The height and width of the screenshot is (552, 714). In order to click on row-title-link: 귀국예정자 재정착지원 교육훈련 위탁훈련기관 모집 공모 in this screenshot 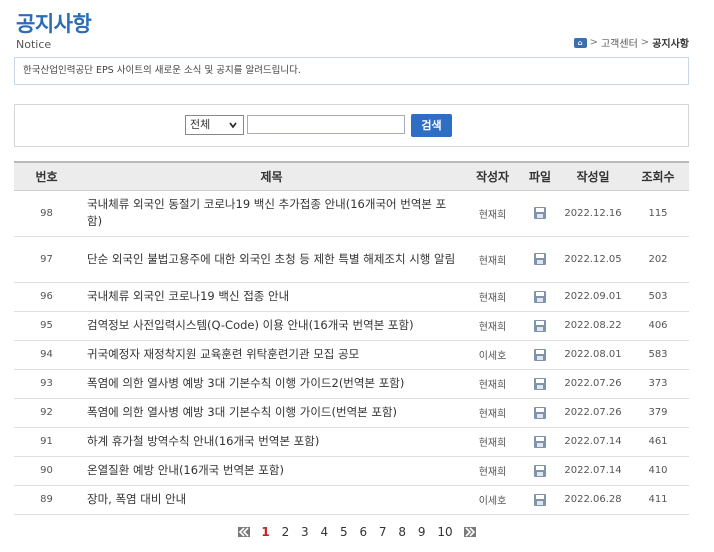, I will do `click(271, 355)`.